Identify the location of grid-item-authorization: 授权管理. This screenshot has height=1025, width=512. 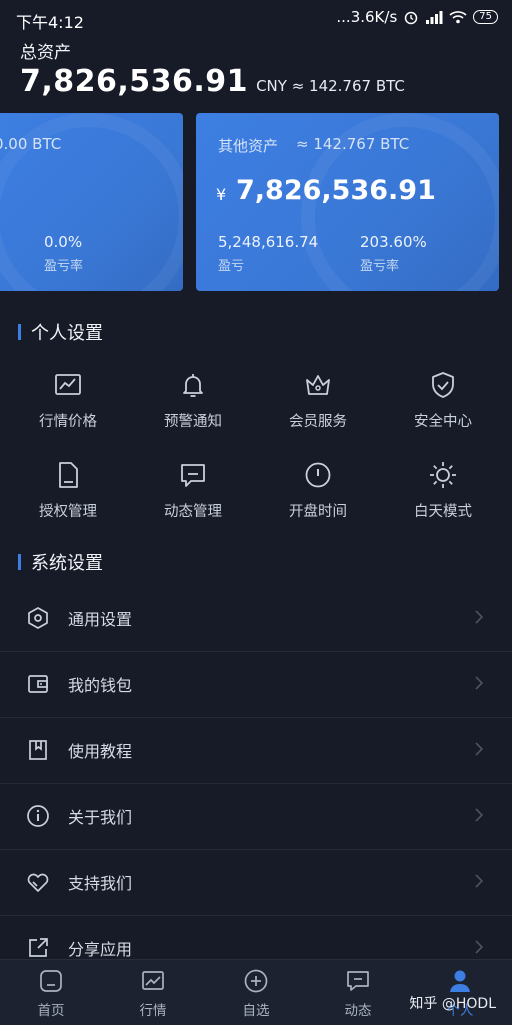
(68, 490).